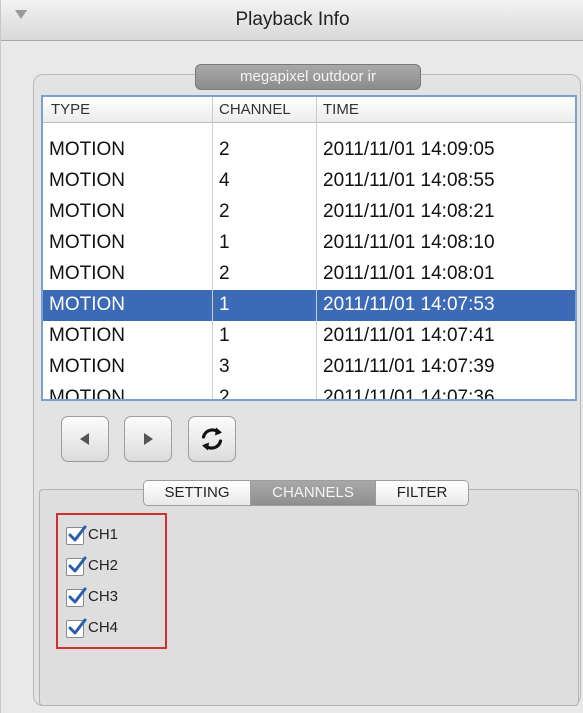  What do you see at coordinates (409, 304) in the screenshot?
I see `cell-time: 2011/11/01 14:07:53` at bounding box center [409, 304].